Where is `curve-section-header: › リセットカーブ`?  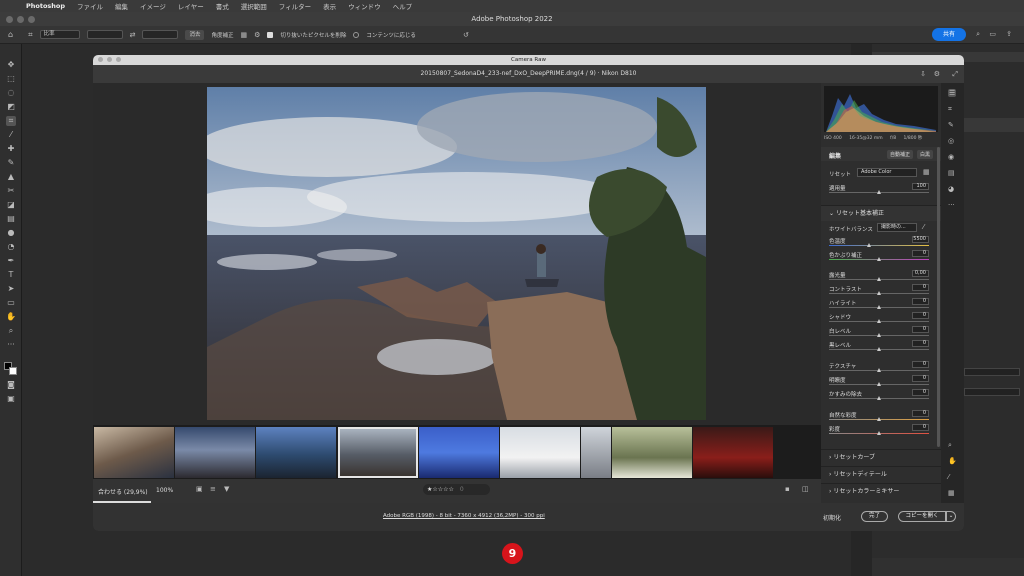 curve-section-header: › リセットカーブ is located at coordinates (881, 457).